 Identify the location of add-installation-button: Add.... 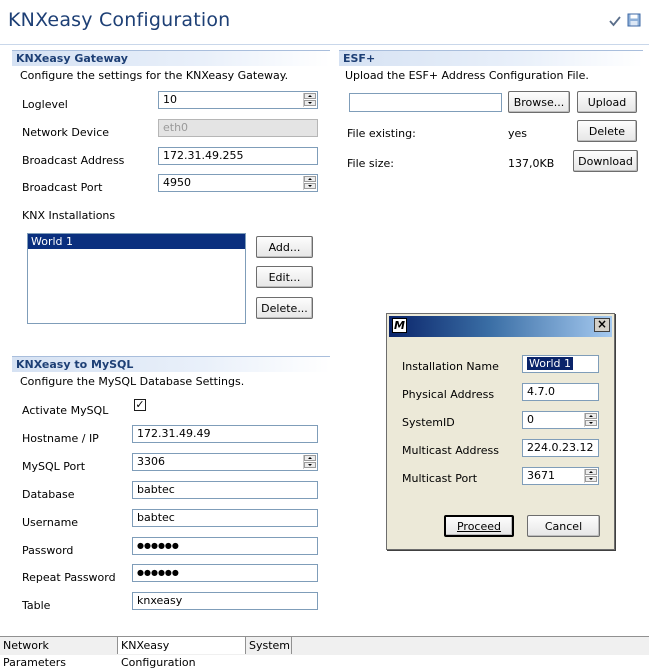
(284, 247).